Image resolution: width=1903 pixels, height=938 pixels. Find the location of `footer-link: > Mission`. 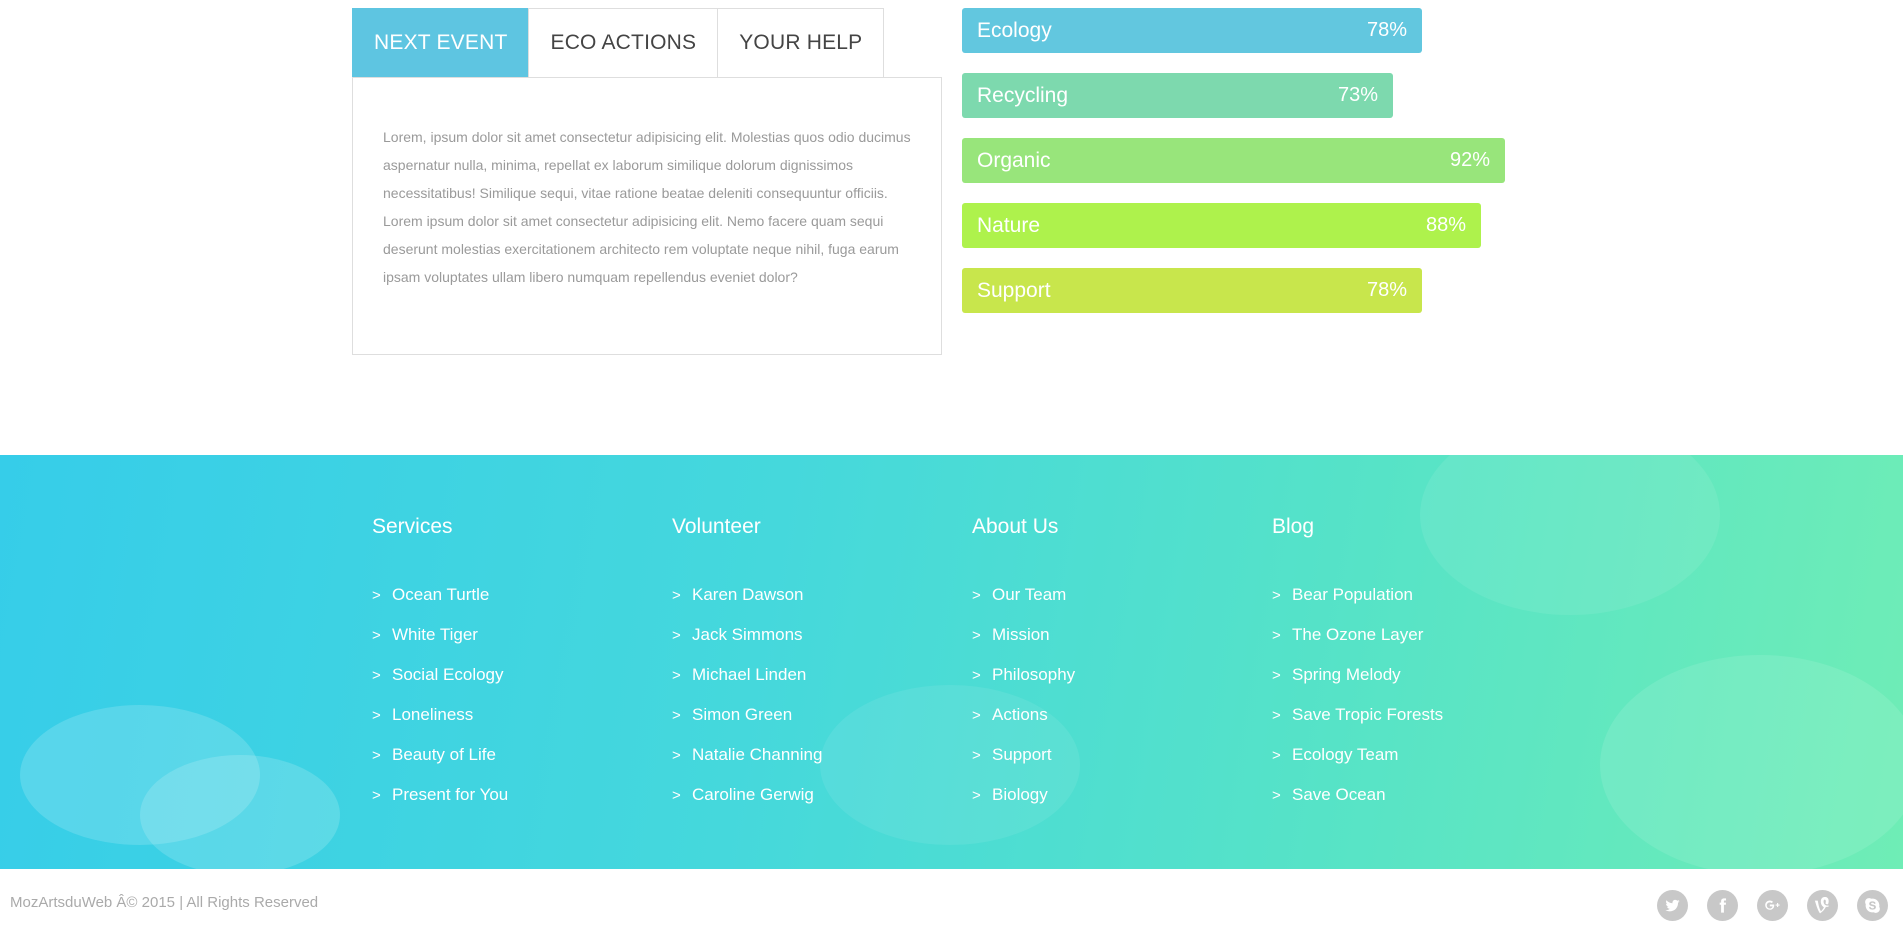

footer-link: > Mission is located at coordinates (1023, 635).